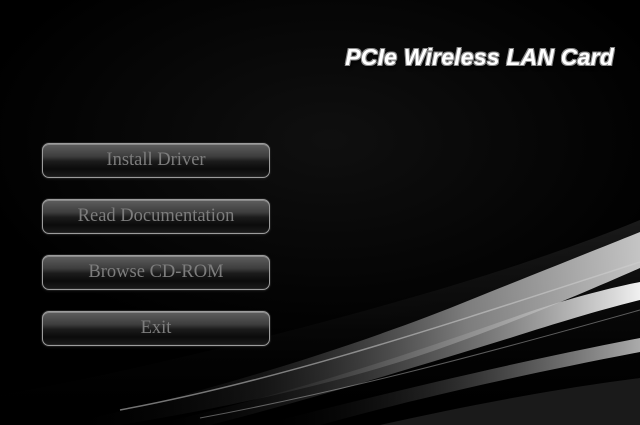  I want to click on browse-cd-rom-button: Browse CD-ROM, so click(156, 272).